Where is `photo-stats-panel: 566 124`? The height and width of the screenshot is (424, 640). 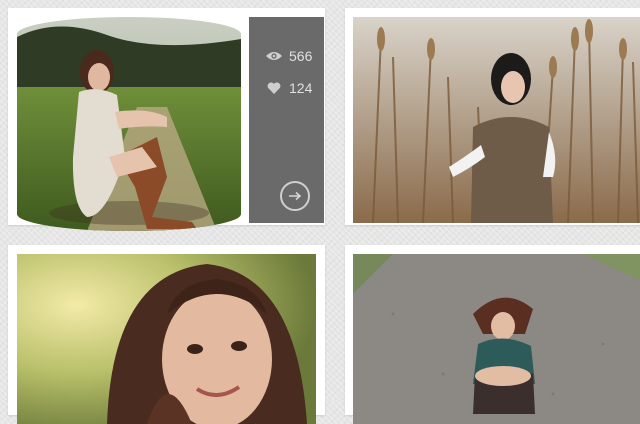
photo-stats-panel: 566 124 is located at coordinates (286, 120).